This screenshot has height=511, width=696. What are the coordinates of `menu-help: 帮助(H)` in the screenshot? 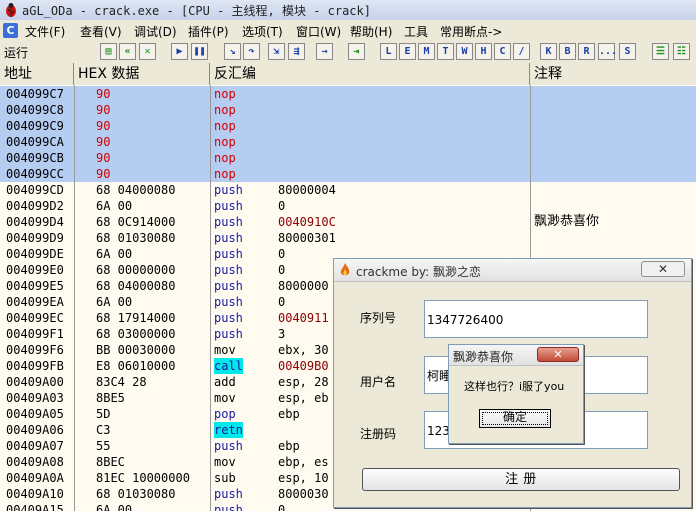 It's located at (371, 31).